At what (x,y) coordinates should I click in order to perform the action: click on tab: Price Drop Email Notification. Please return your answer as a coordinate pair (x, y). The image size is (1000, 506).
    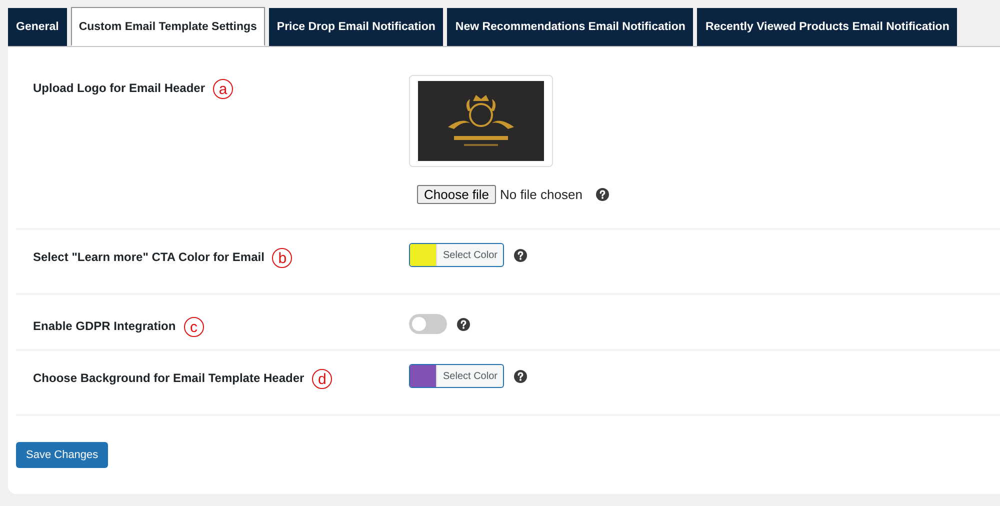
    Looking at the image, I should click on (356, 27).